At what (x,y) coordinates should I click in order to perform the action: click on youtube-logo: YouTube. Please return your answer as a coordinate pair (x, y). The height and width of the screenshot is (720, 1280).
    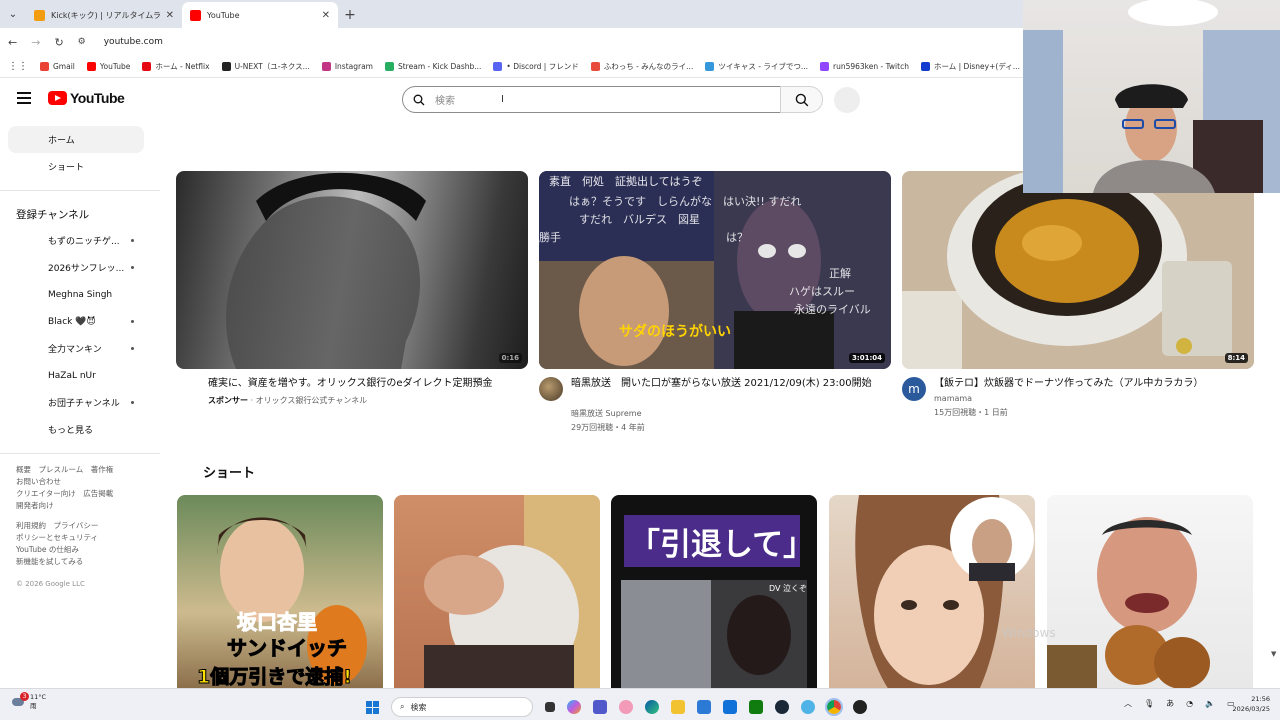
    Looking at the image, I should click on (86, 98).